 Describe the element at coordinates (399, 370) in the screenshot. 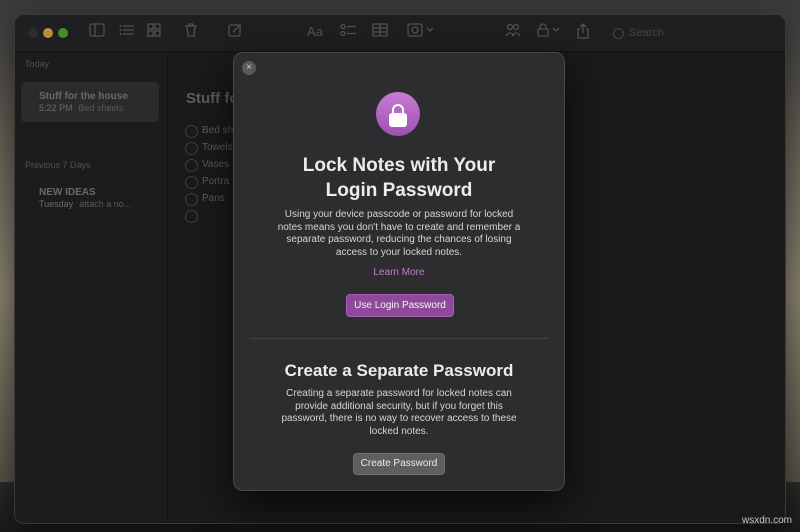

I see `separate-password-title: Create a Separate Password` at that location.